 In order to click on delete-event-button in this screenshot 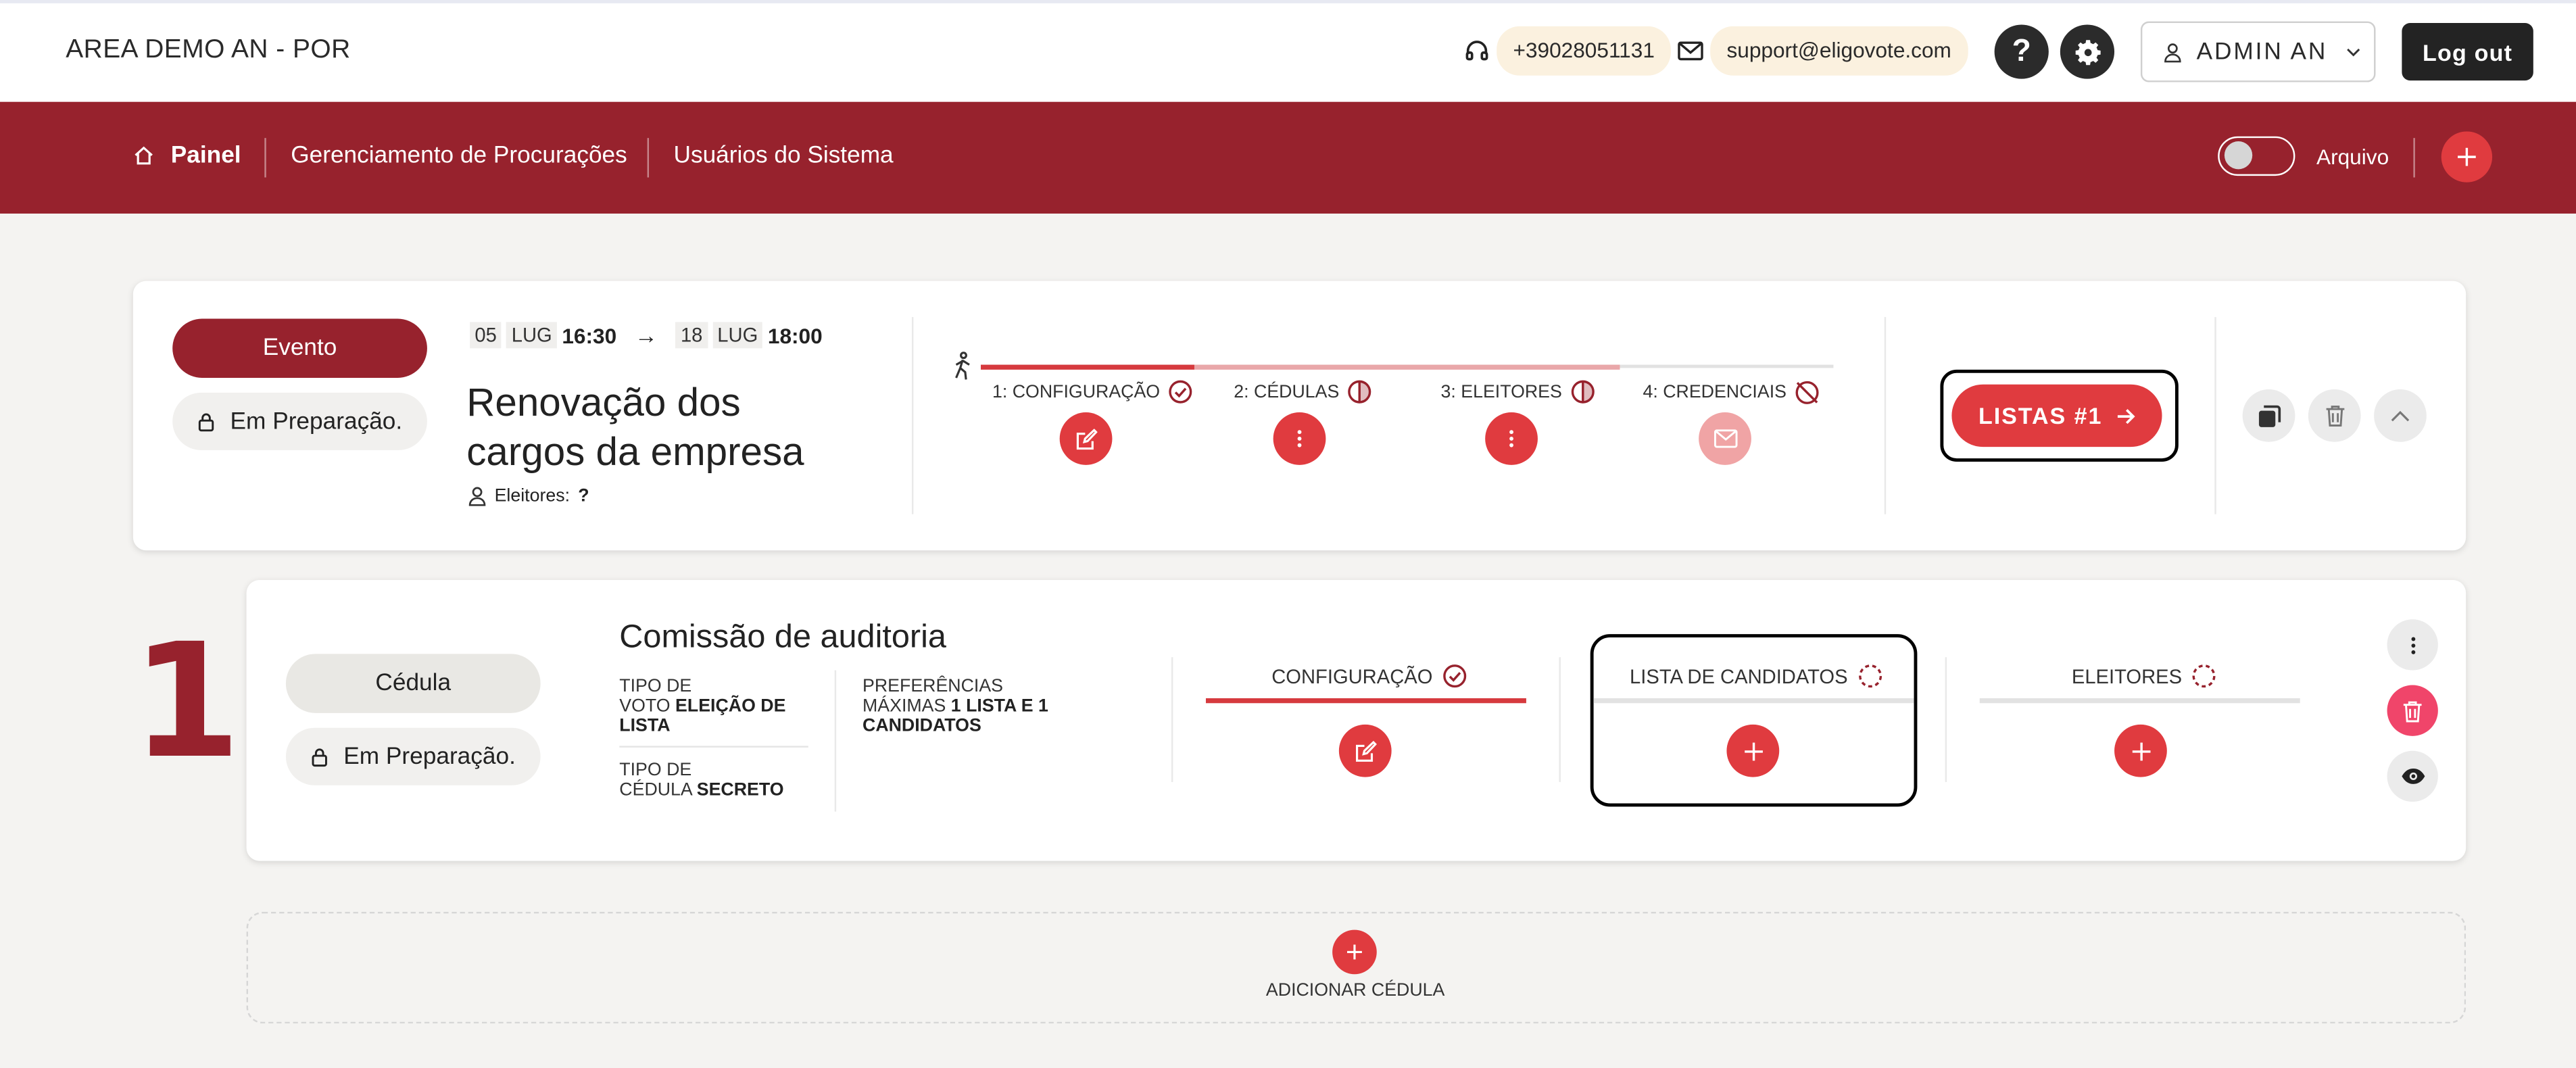, I will do `click(2334, 416)`.